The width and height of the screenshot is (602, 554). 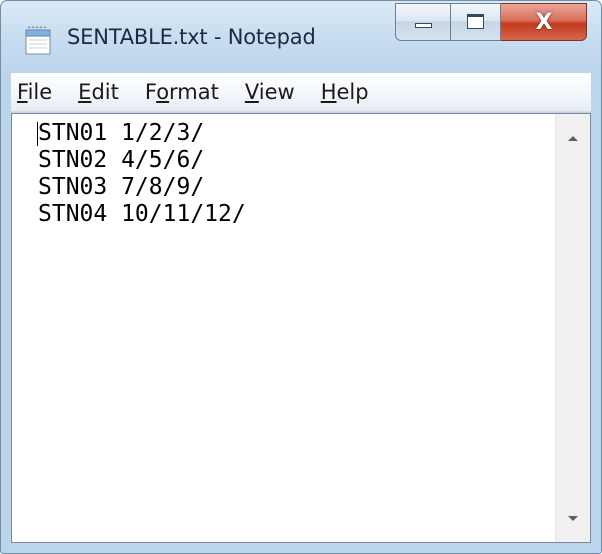 I want to click on menu-file-accesskey: F, so click(x=22, y=92).